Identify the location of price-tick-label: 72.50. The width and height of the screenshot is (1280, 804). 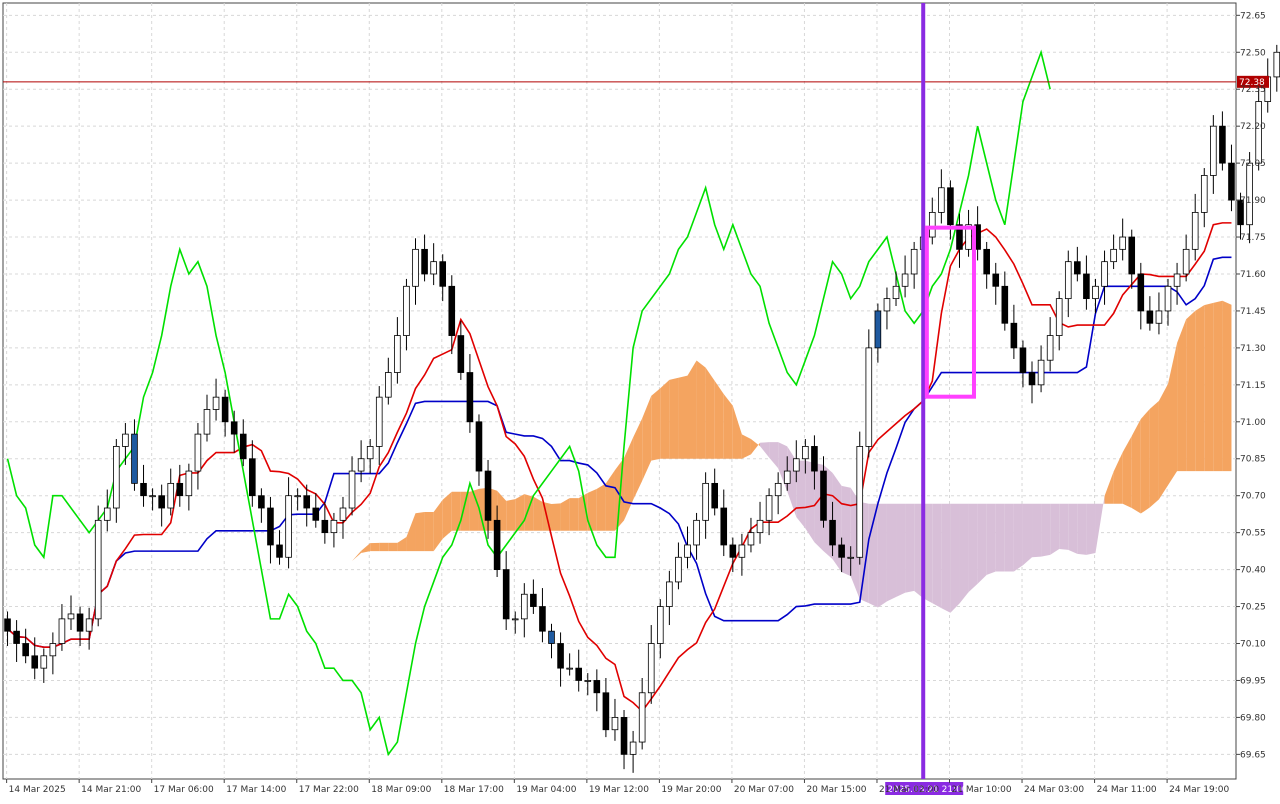
(1253, 53).